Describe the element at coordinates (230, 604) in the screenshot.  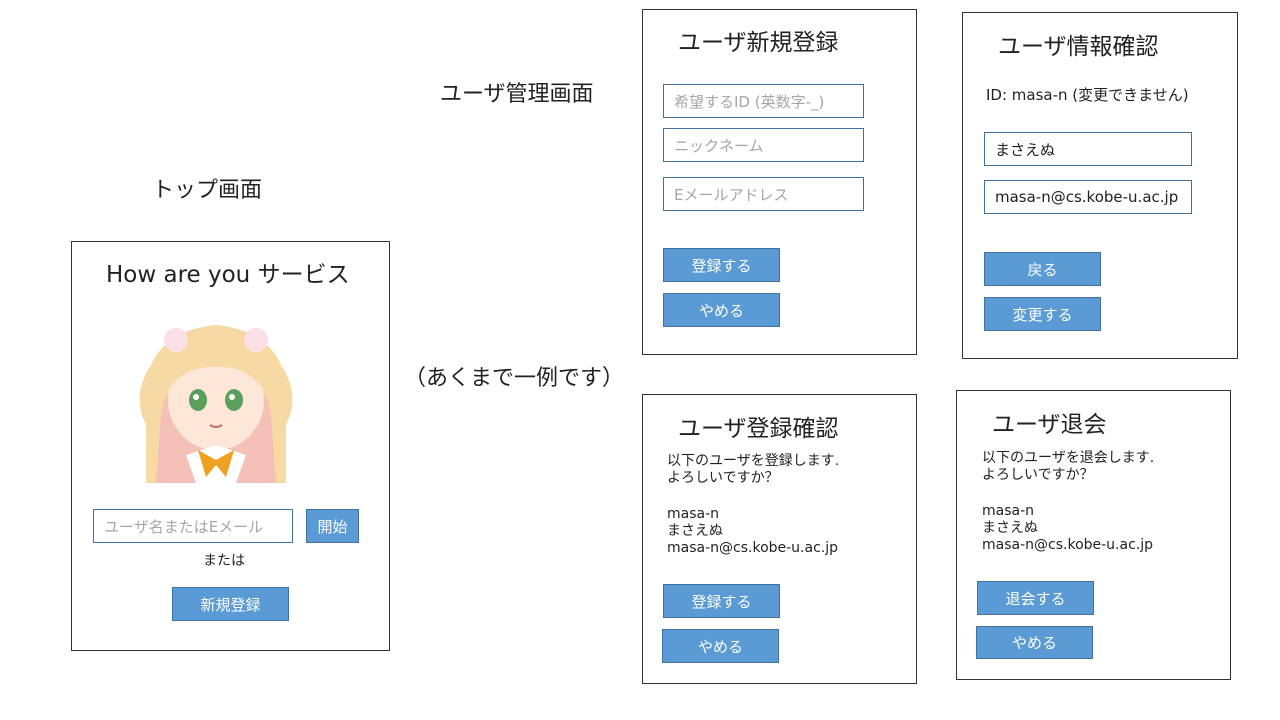
I see `register-button: 新規登録` at that location.